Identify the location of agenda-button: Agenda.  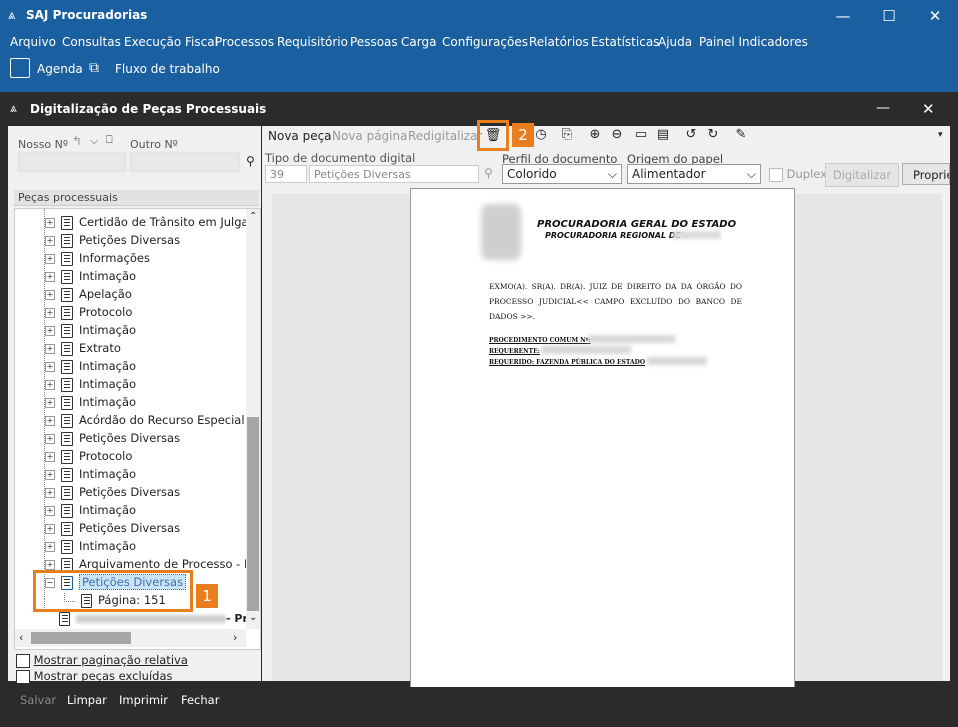
(60, 69).